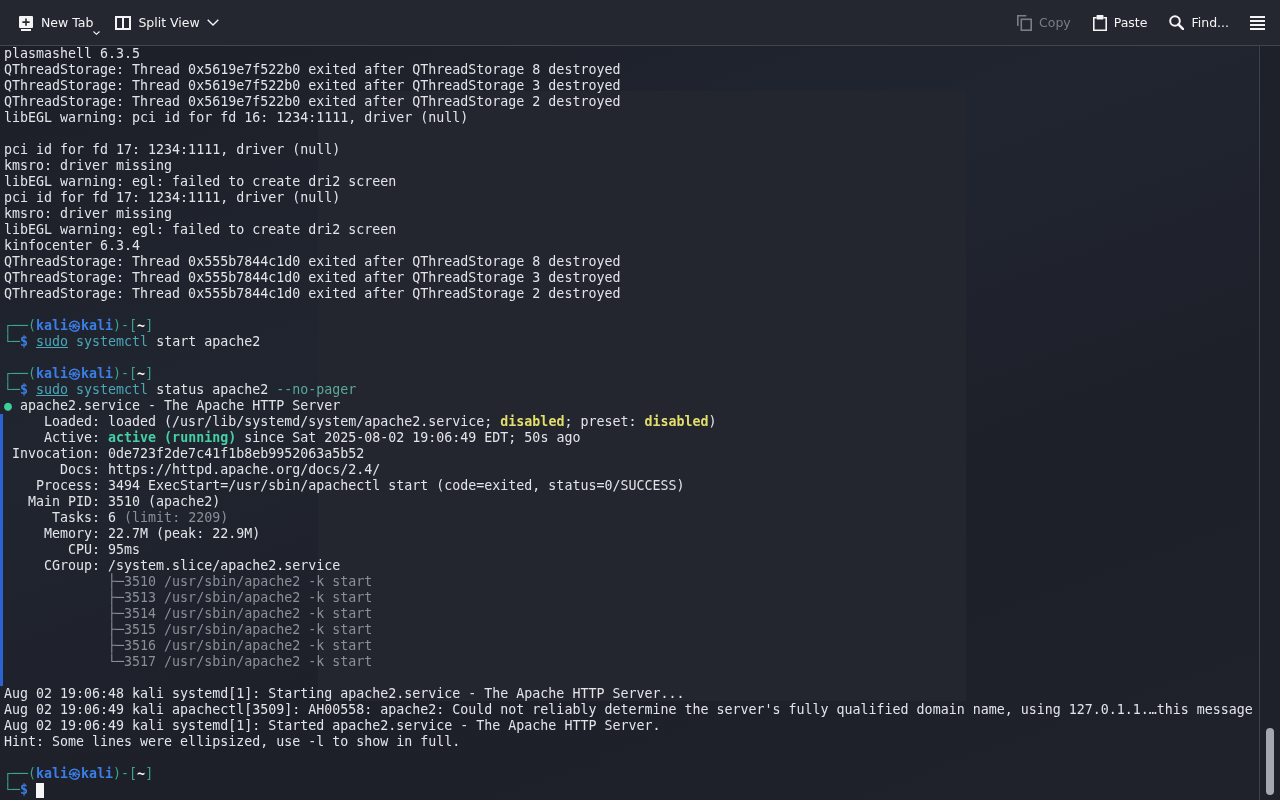 The height and width of the screenshot is (800, 1280). I want to click on terminal-line: CGroup: /system.slice/apache2.service, so click(192, 566).